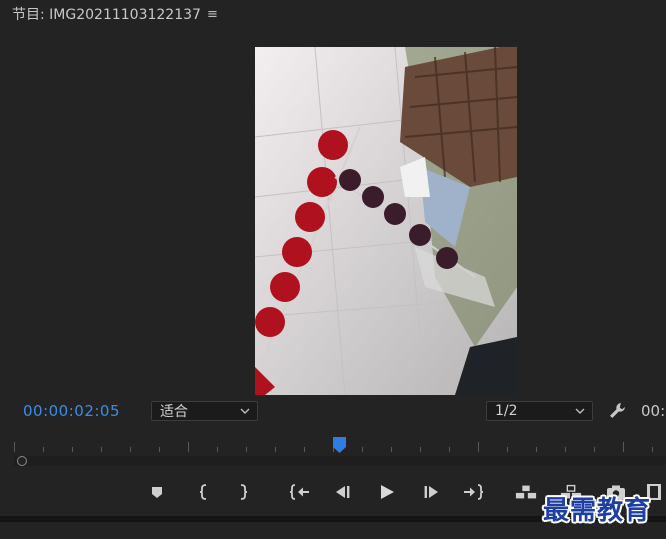 The image size is (666, 539). Describe the element at coordinates (340, 461) in the screenshot. I see `zoom-scrollbar` at that location.